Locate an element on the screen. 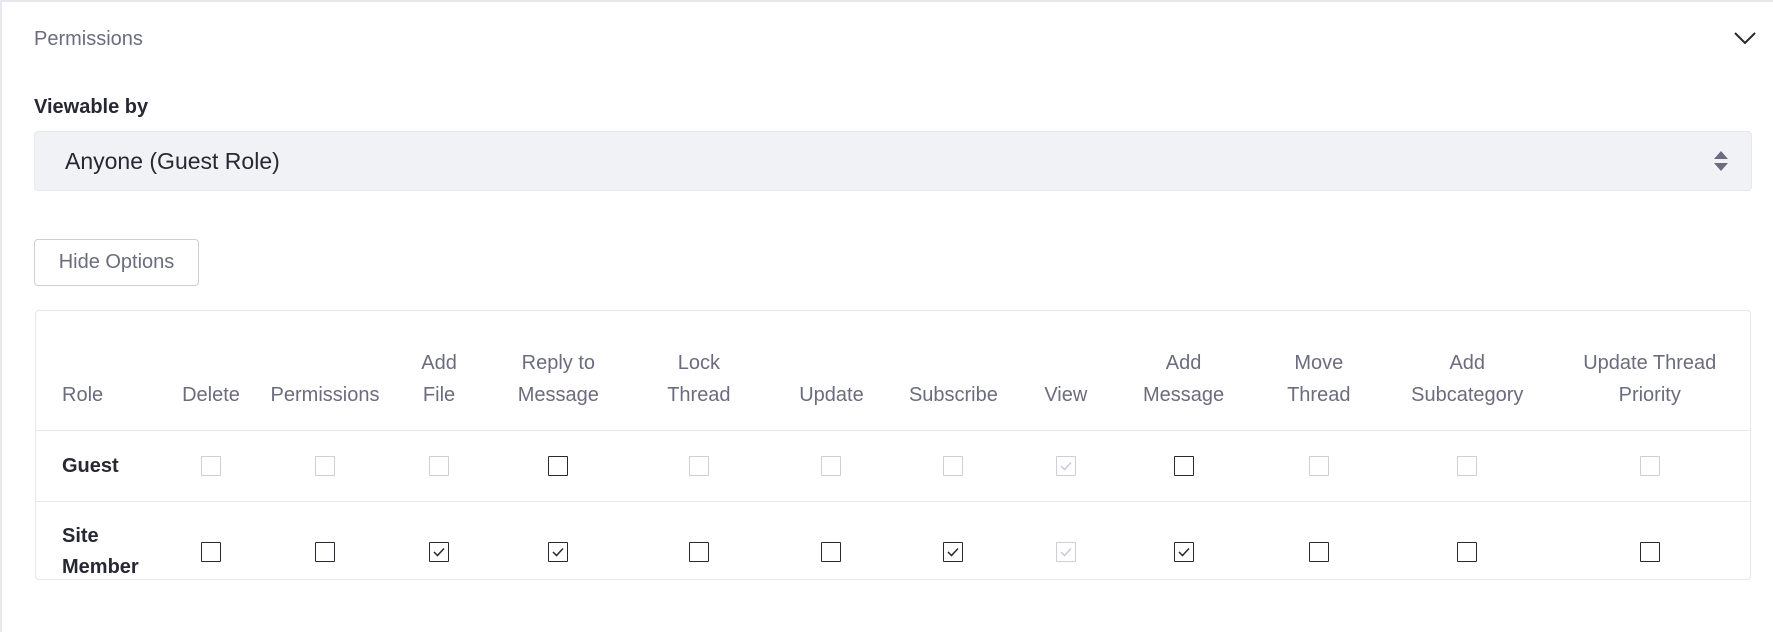  column-header: Add File is located at coordinates (439, 371).